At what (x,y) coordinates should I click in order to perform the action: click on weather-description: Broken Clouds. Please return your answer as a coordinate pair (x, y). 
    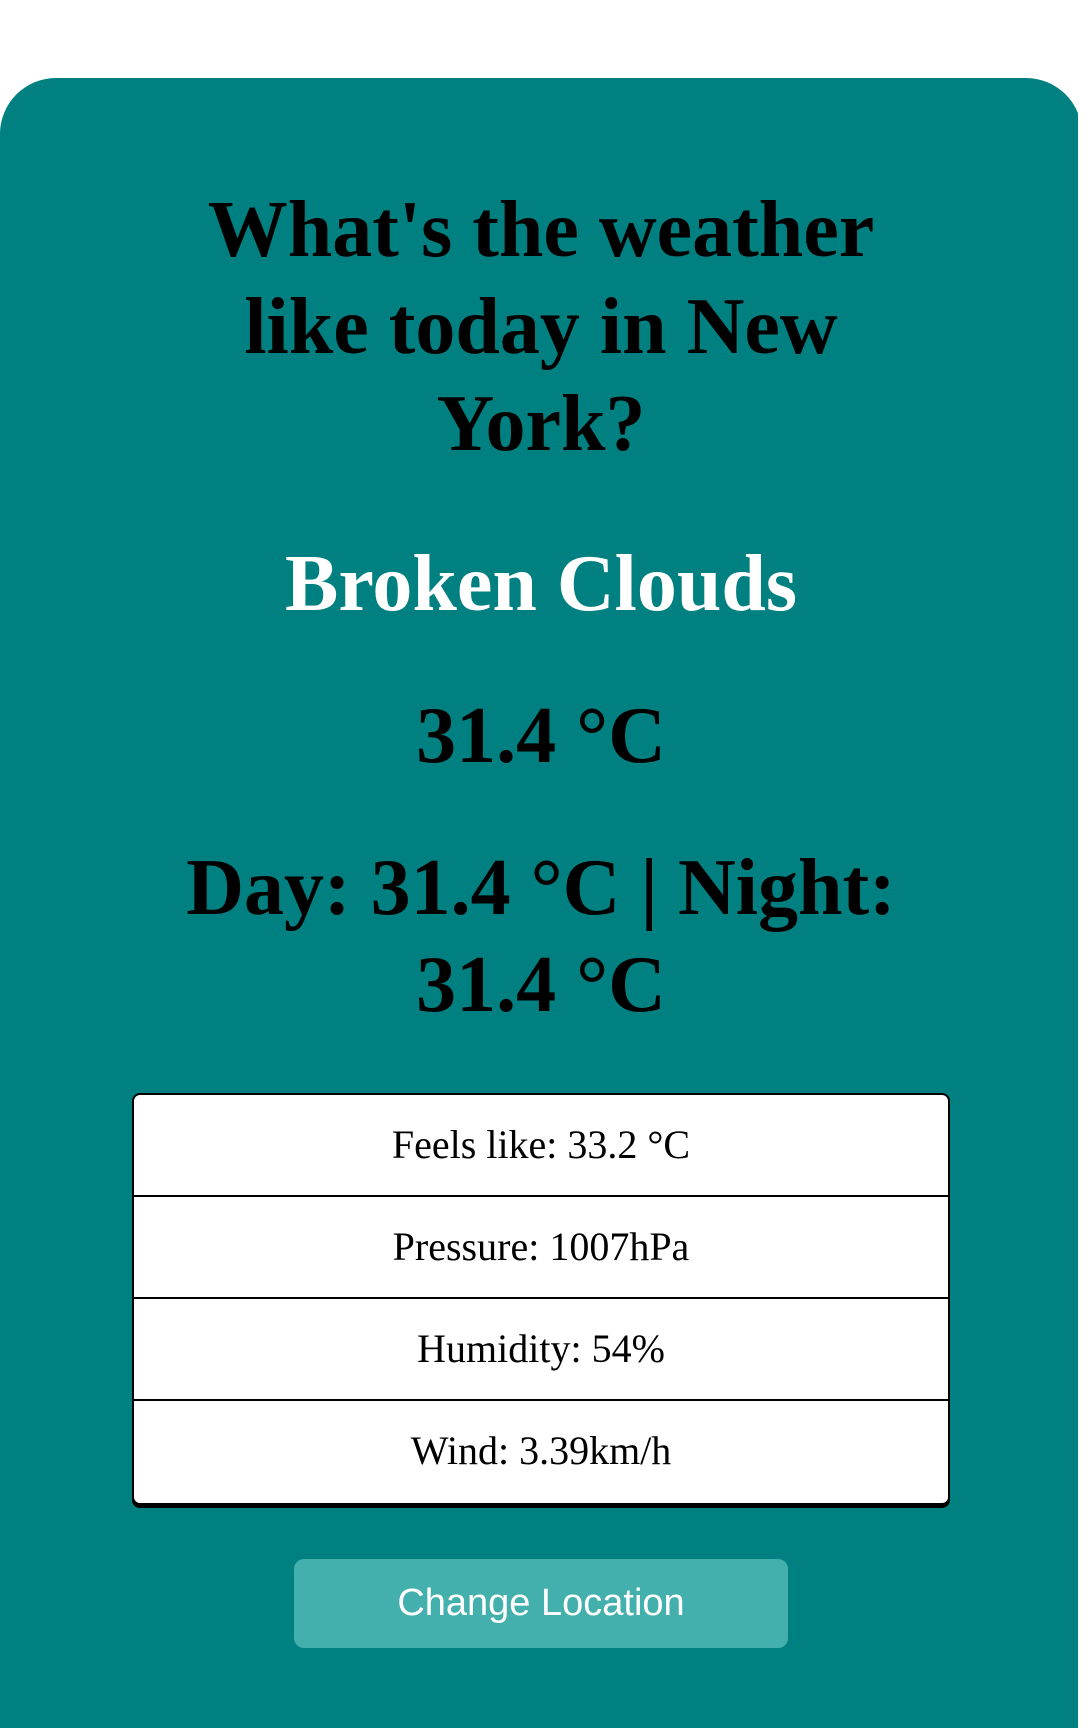
    Looking at the image, I should click on (541, 584).